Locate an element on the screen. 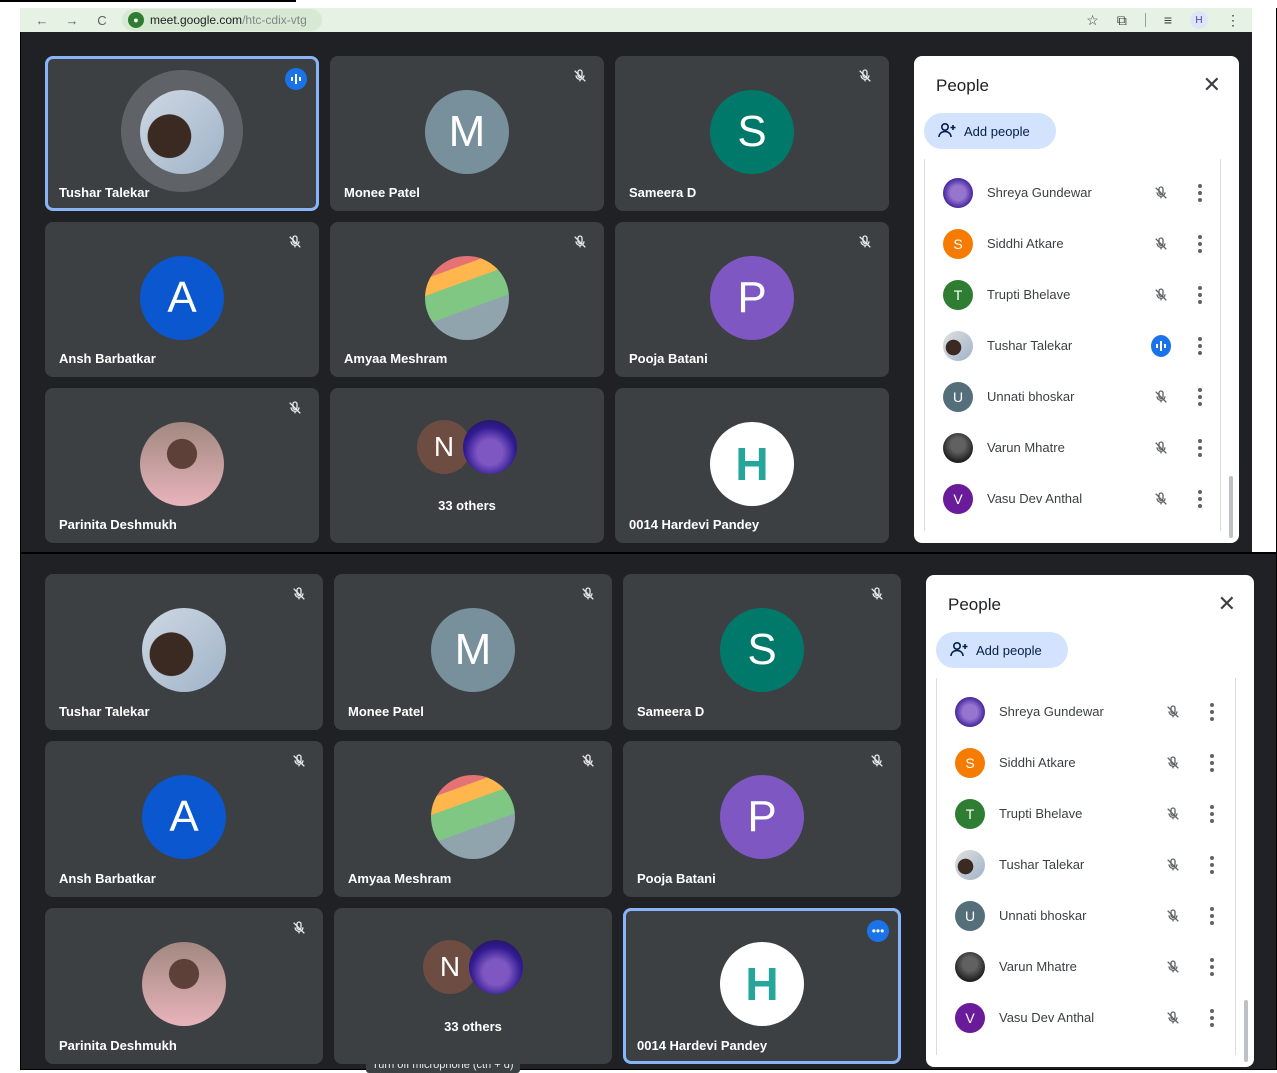  avatar-letter: U is located at coordinates (958, 396).